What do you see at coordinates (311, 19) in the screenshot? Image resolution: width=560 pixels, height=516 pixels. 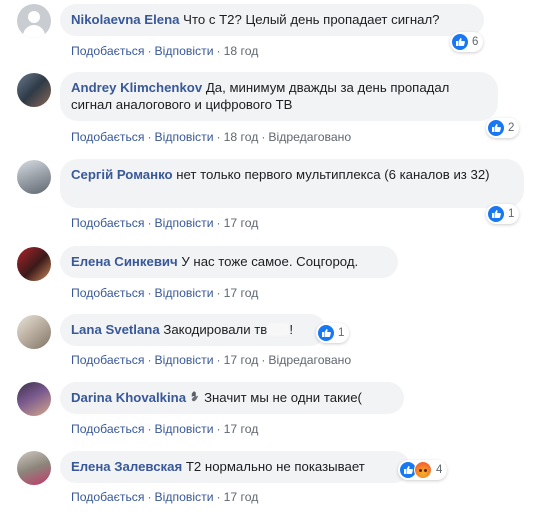 I see `comment-text: Что с Т2? Целый день пропадает сигнал?` at bounding box center [311, 19].